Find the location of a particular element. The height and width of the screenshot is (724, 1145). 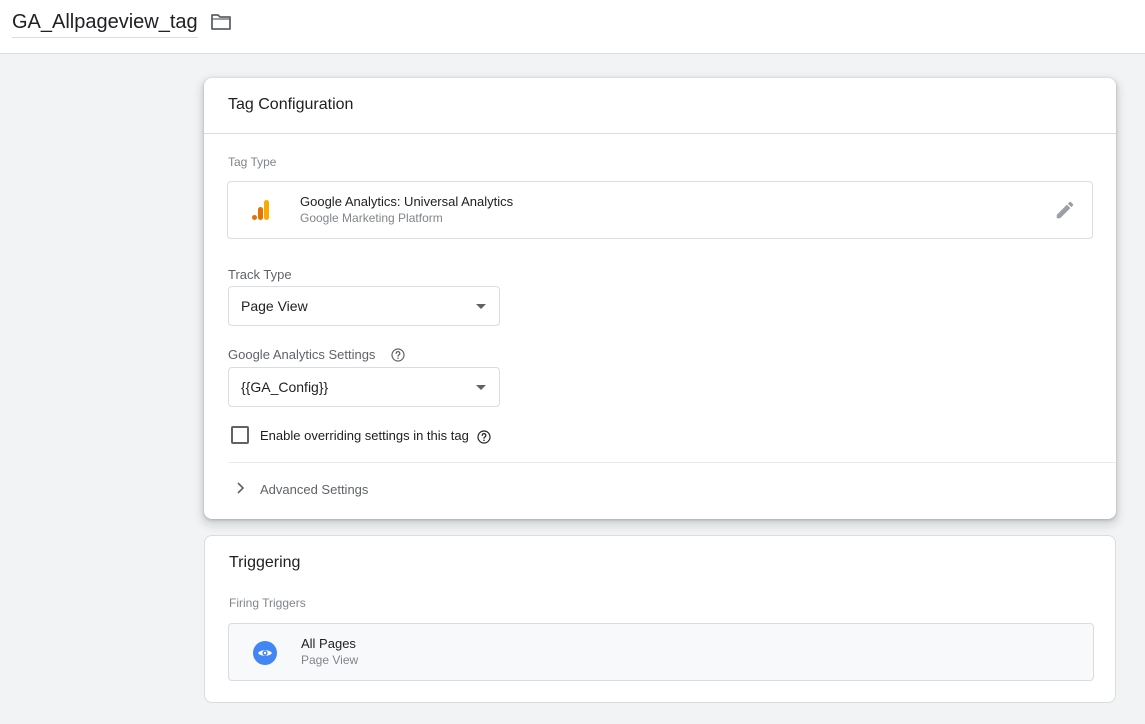

track-type-label: Track Type is located at coordinates (260, 274).